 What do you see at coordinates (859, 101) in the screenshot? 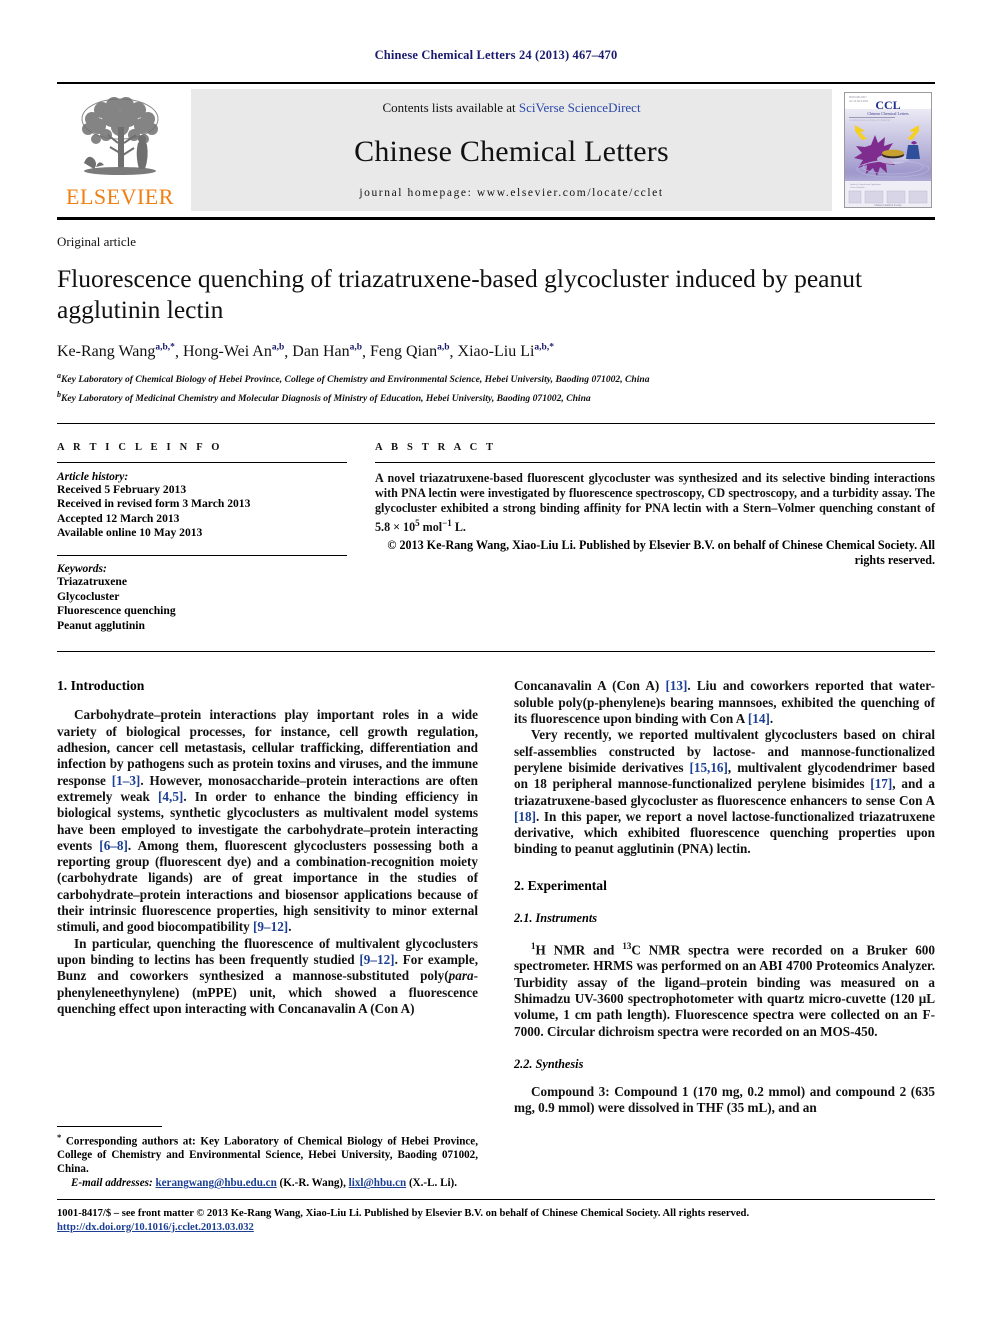
I see `svg-text: Vol. 24 No.5 2013` at bounding box center [859, 101].